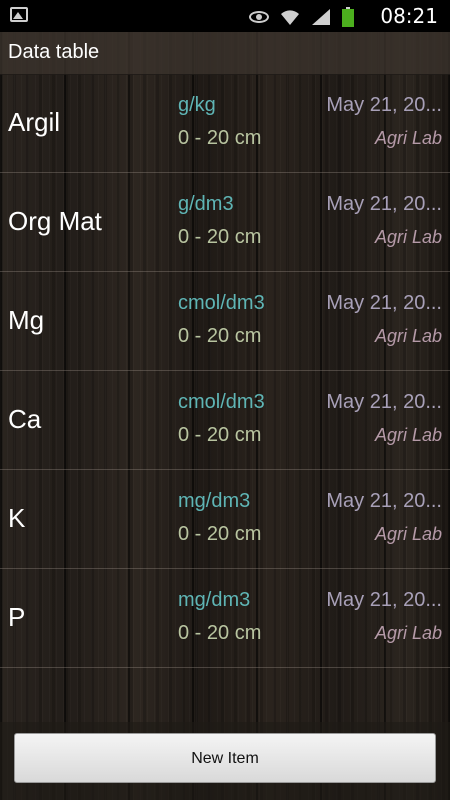 This screenshot has width=450, height=800. What do you see at coordinates (258, 16) in the screenshot?
I see `eye-icon` at bounding box center [258, 16].